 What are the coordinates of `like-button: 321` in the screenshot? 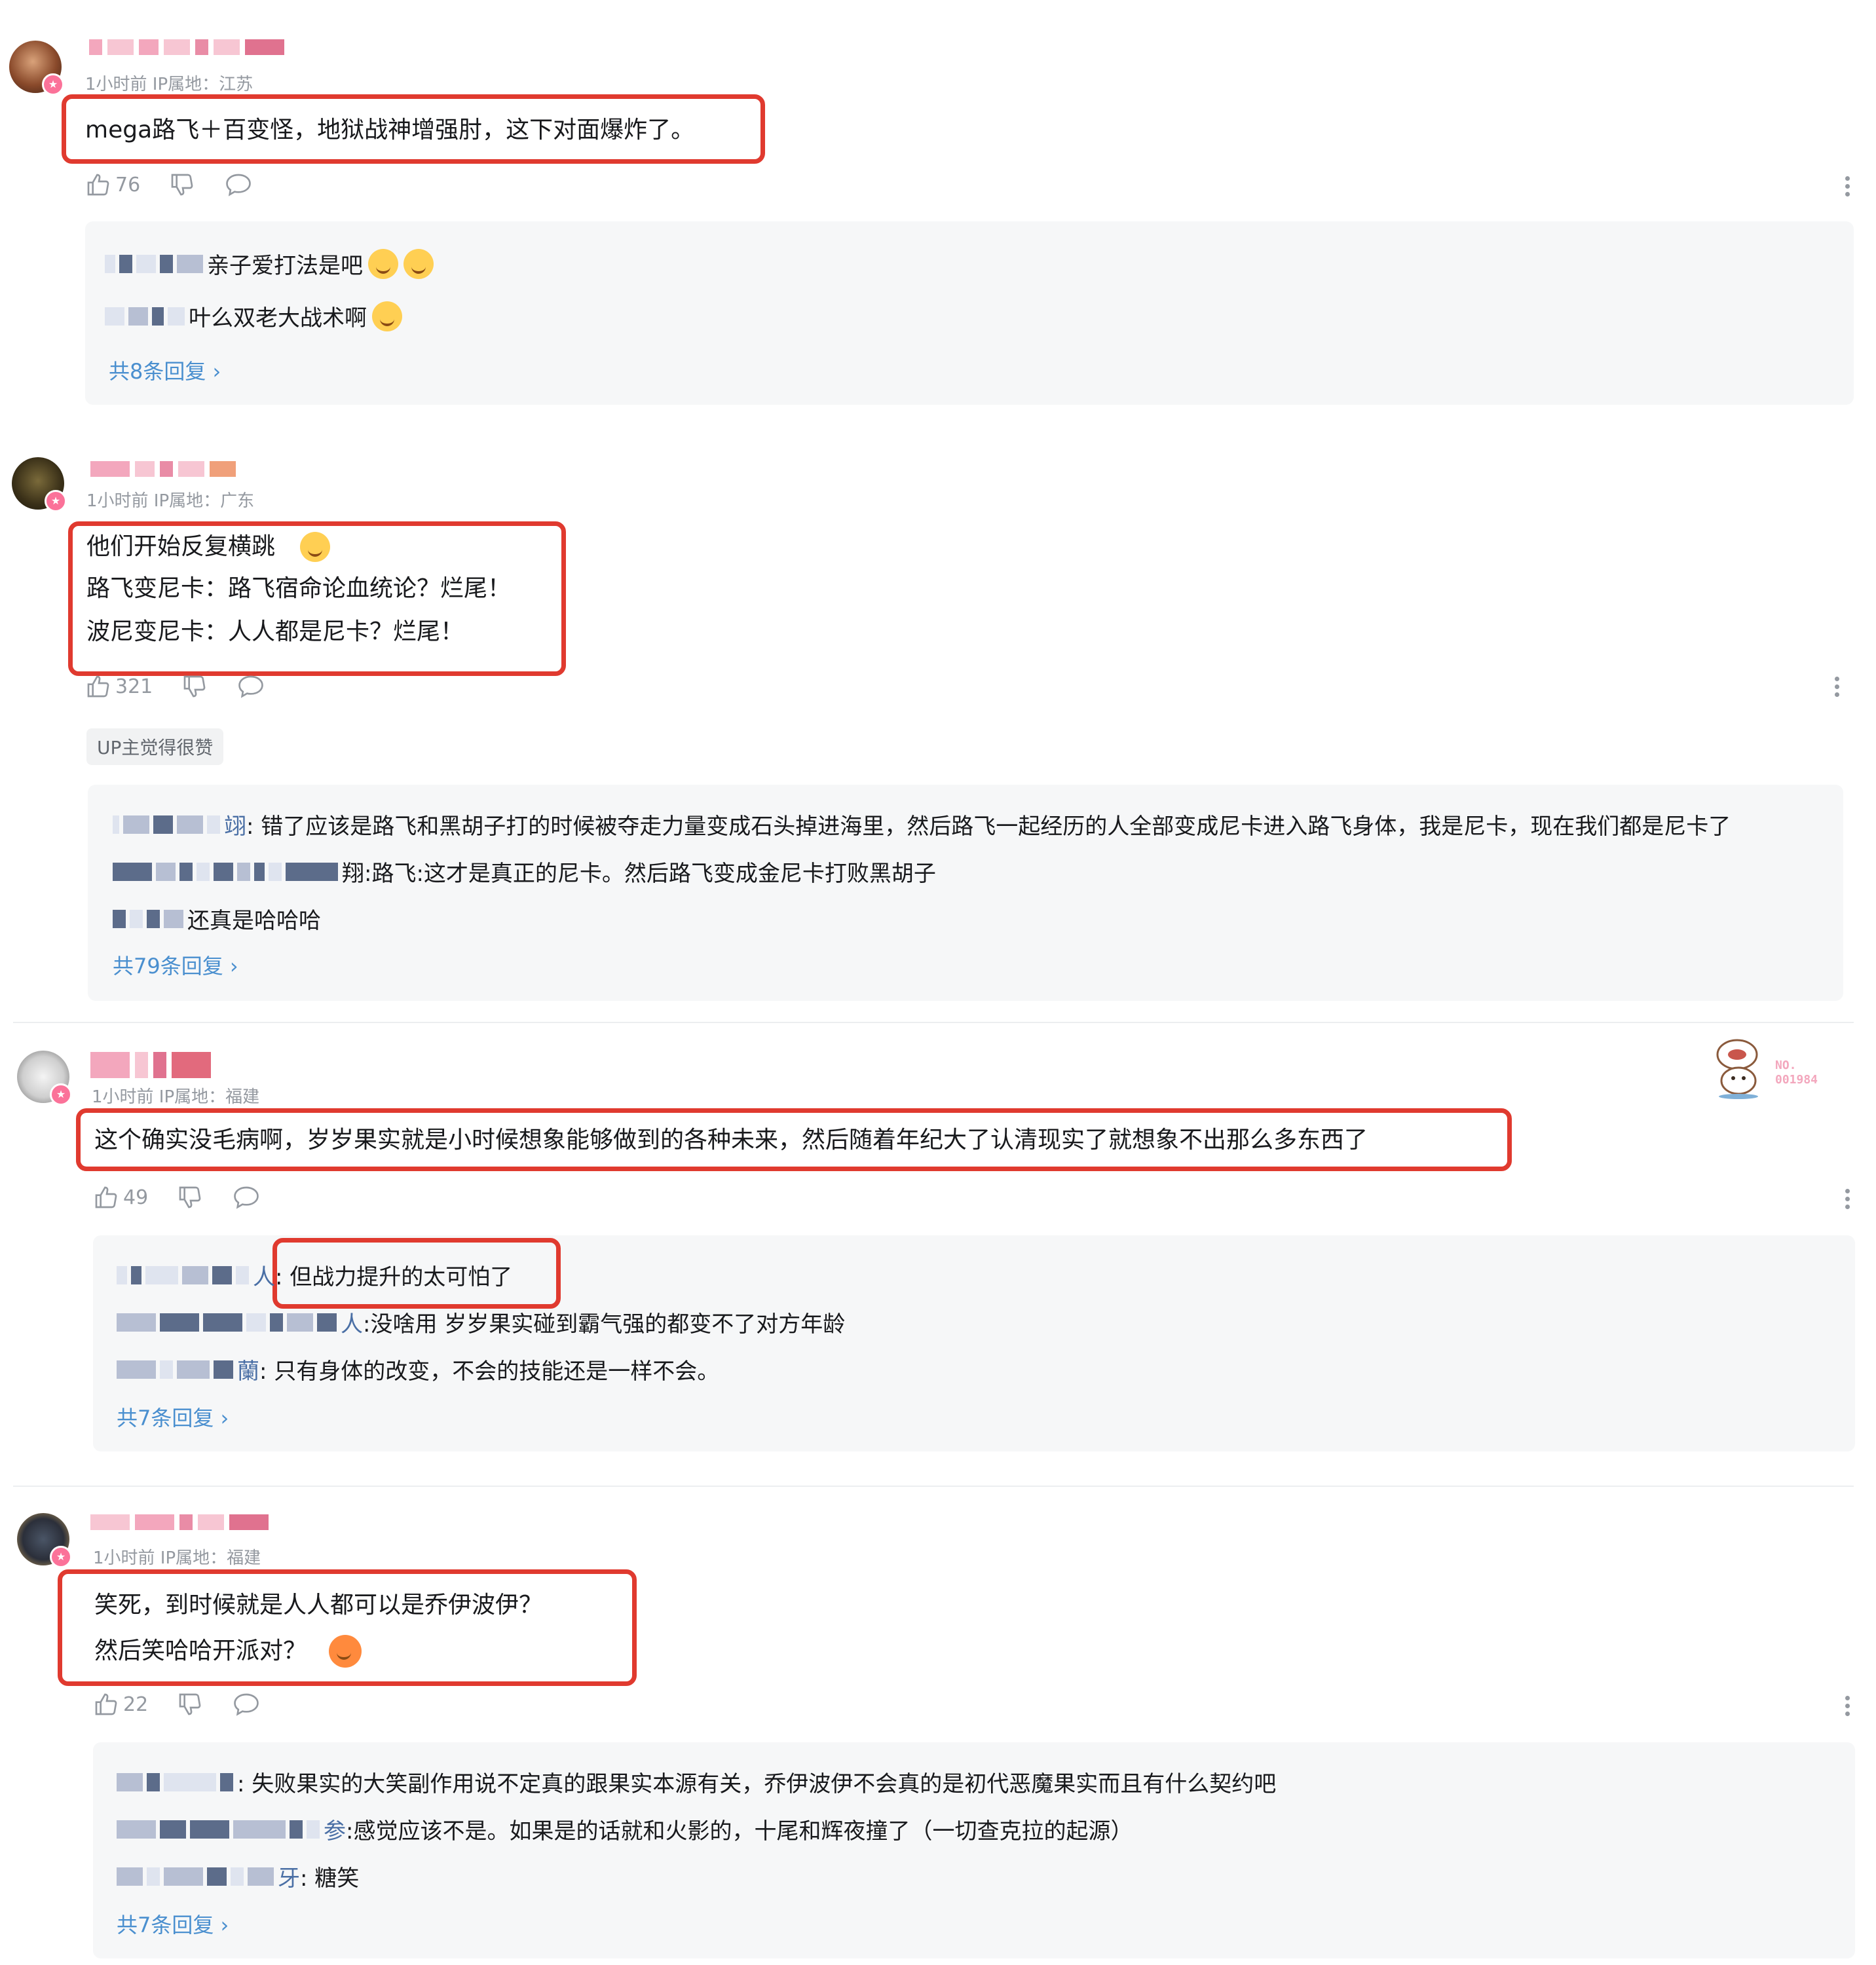 It's located at (119, 687).